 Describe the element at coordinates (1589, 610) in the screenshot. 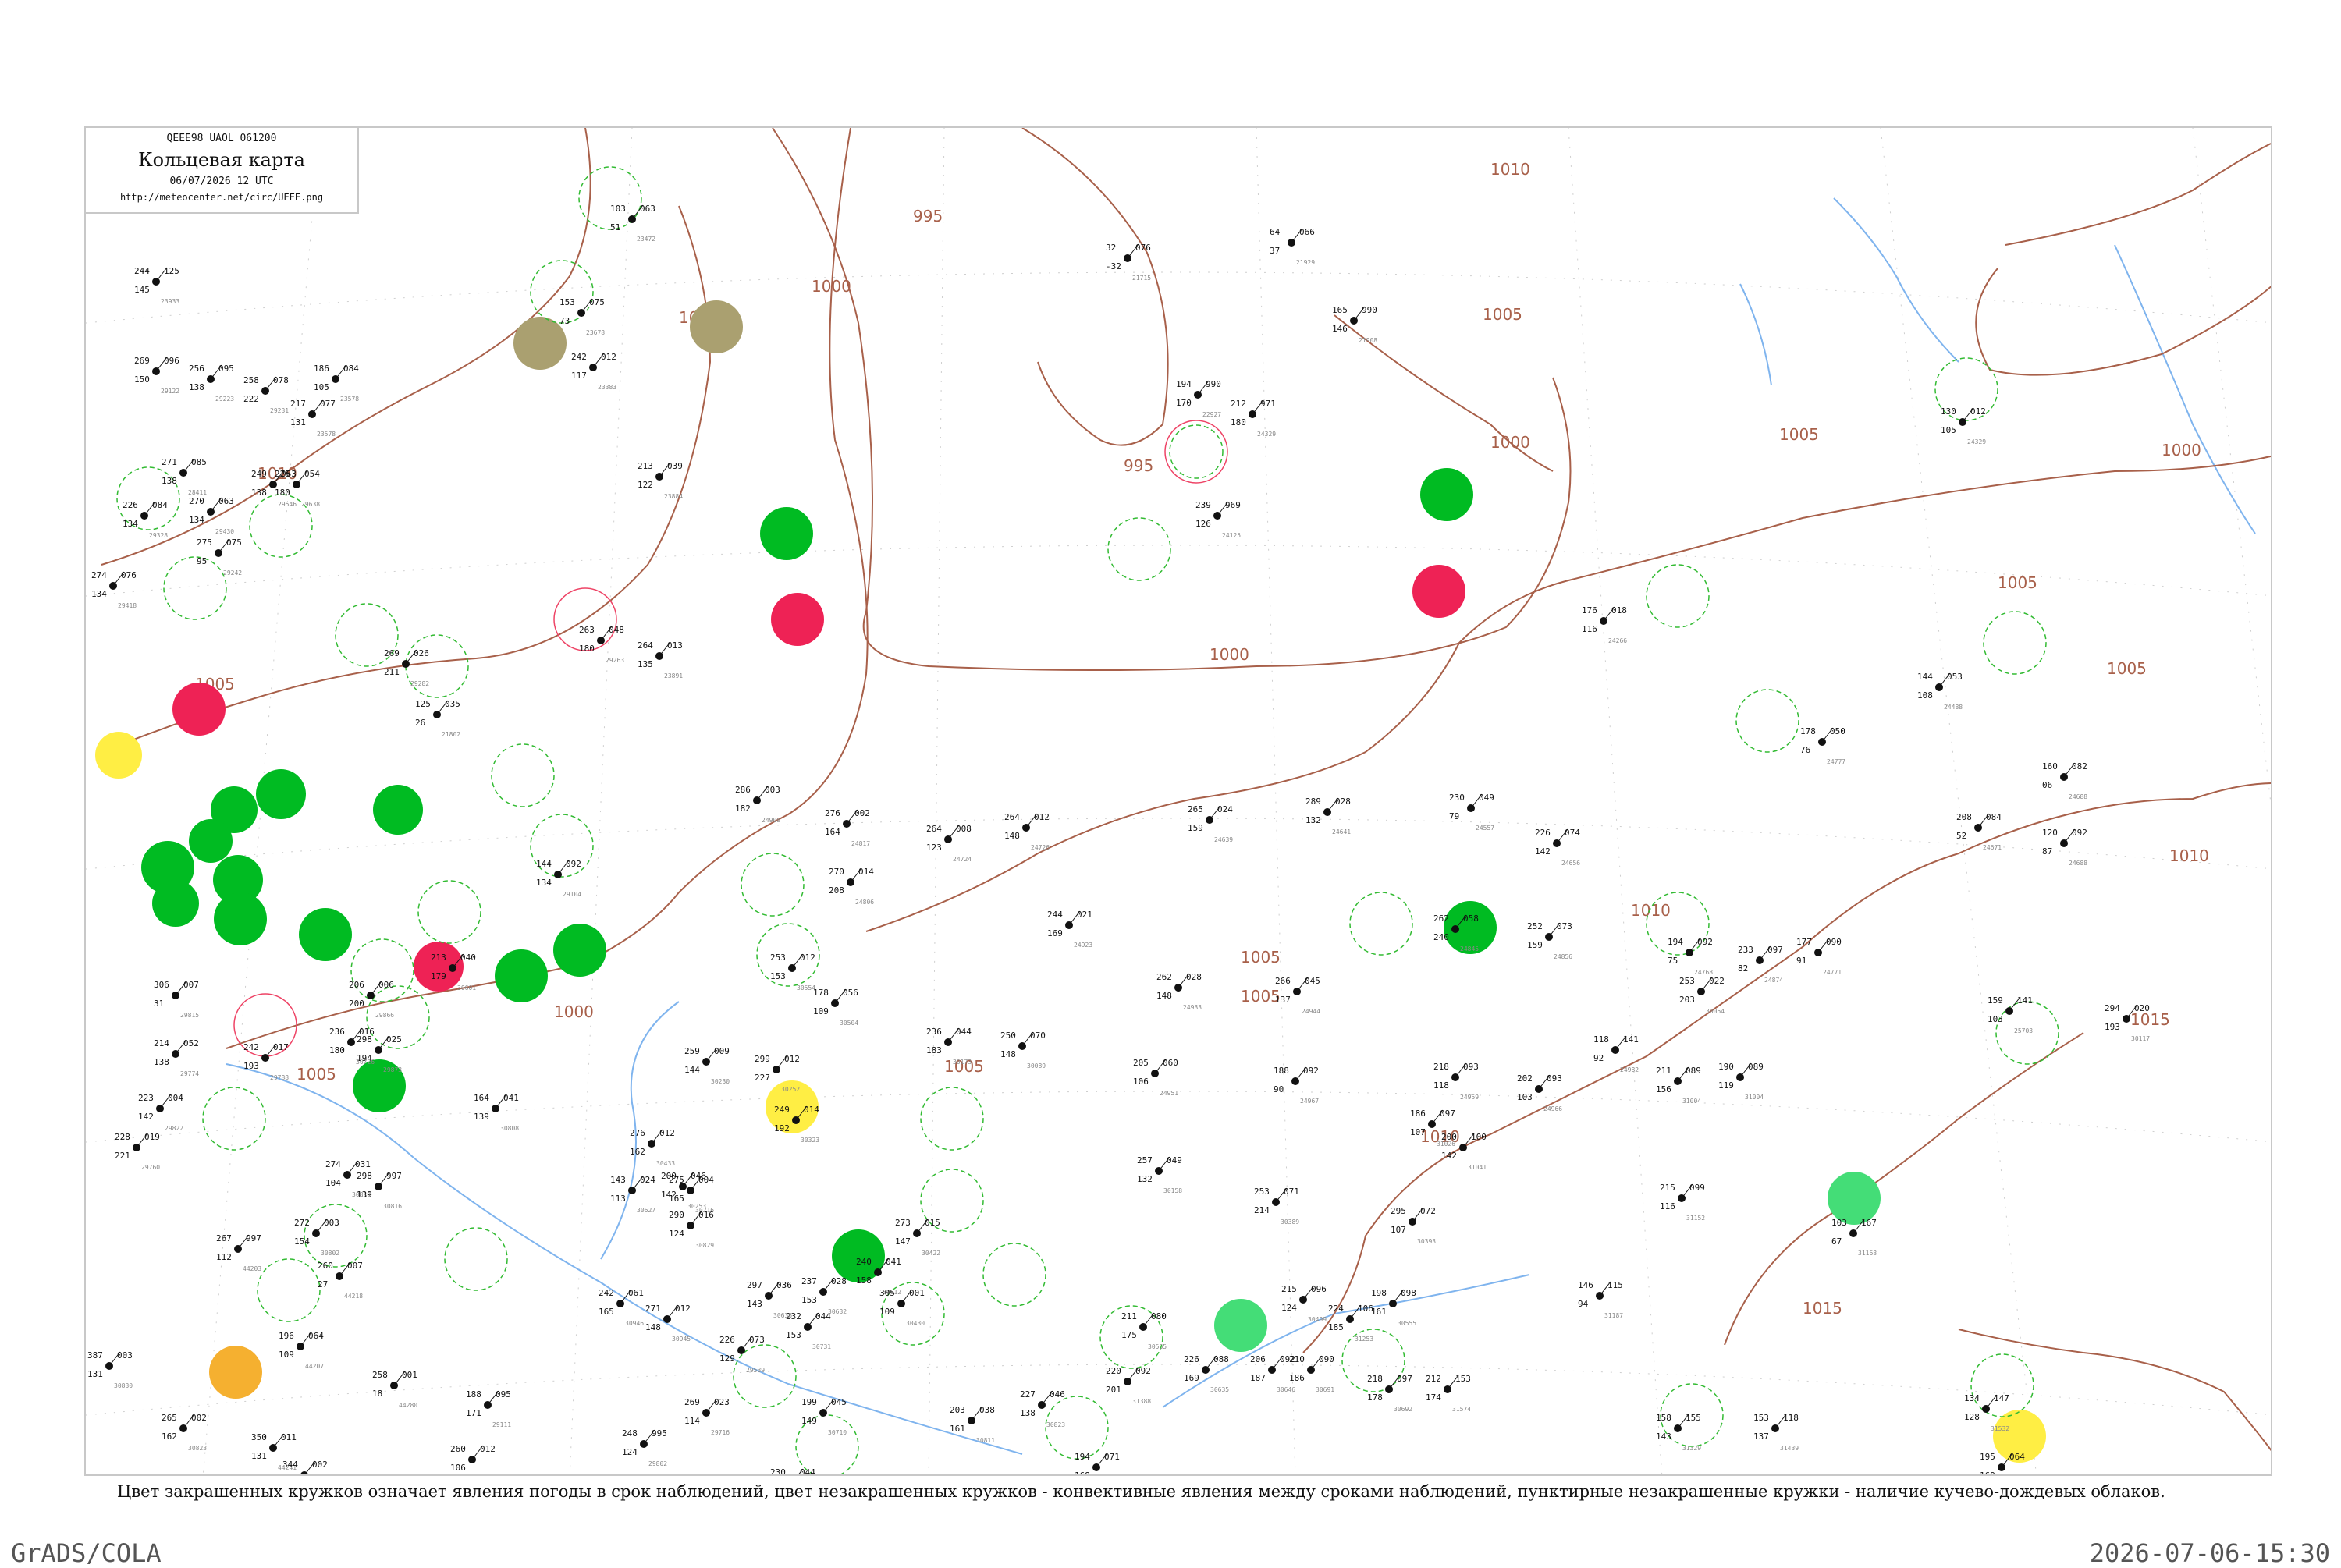

I see `station-temperature: 176` at that location.